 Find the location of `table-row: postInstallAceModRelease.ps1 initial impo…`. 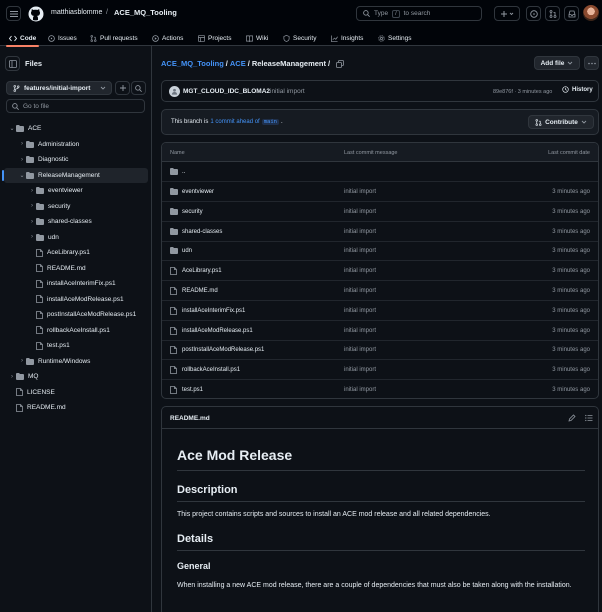

table-row: postInstallAceModRelease.ps1 initial impo… is located at coordinates (380, 350).